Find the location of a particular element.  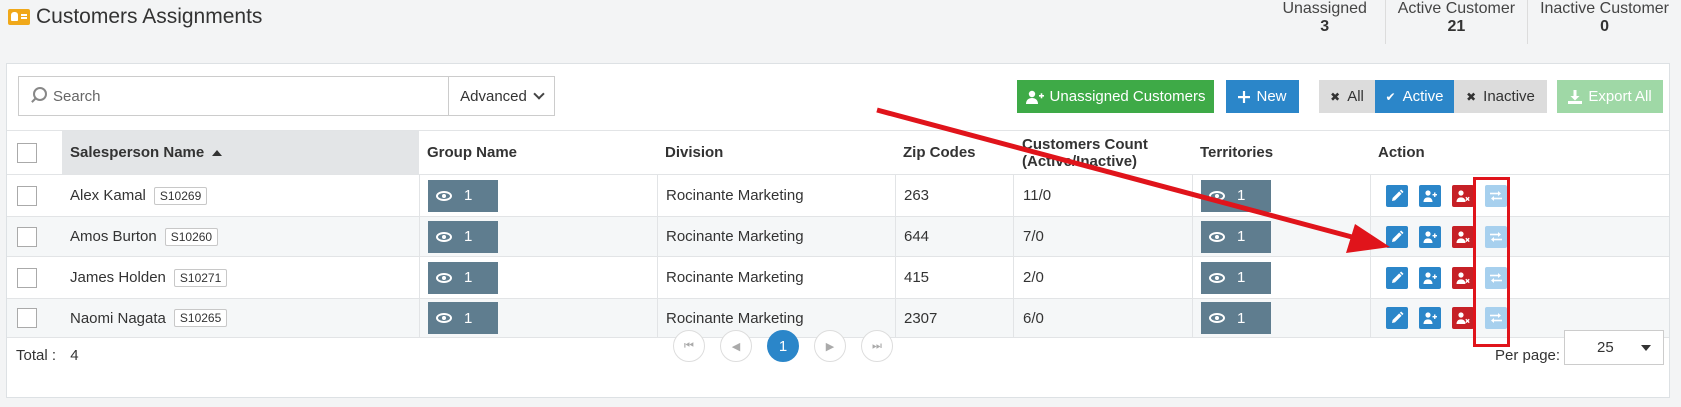

filter-active-button: ✔ Active is located at coordinates (1414, 96).